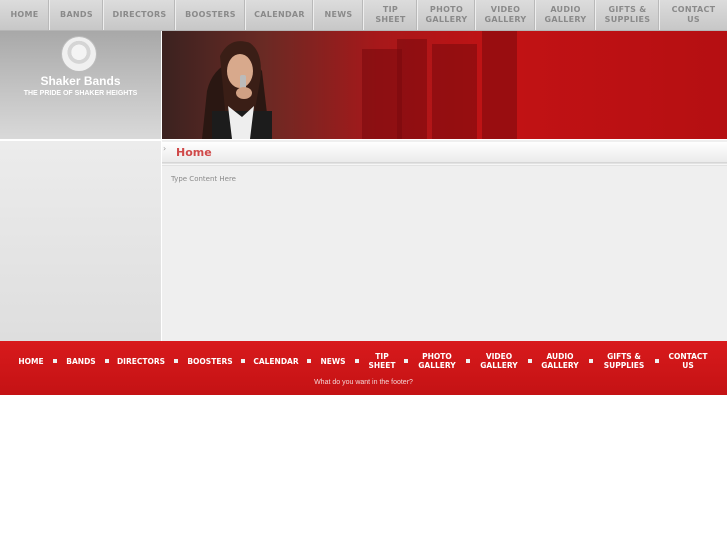 Image resolution: width=727 pixels, height=545 pixels. Describe the element at coordinates (80, 81) in the screenshot. I see `site-title: Shaker Bands` at that location.